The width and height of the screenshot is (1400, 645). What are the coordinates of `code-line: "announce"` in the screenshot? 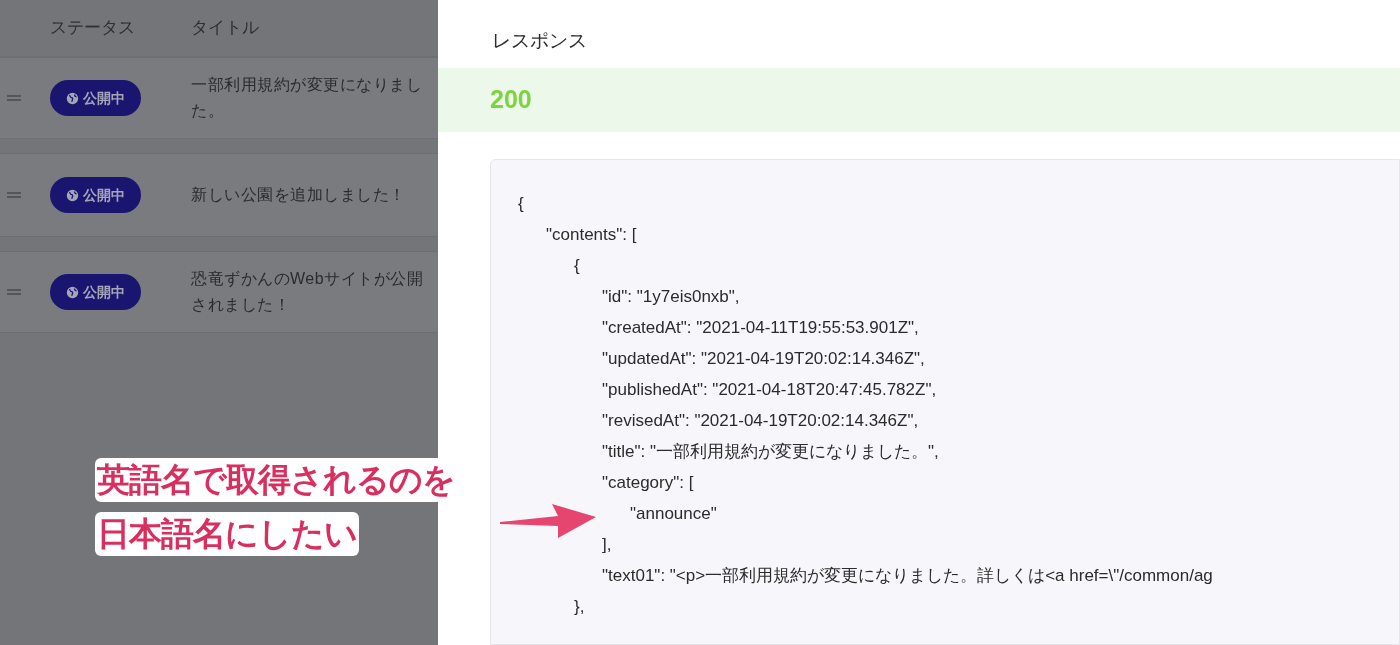 It's located at (673, 514).